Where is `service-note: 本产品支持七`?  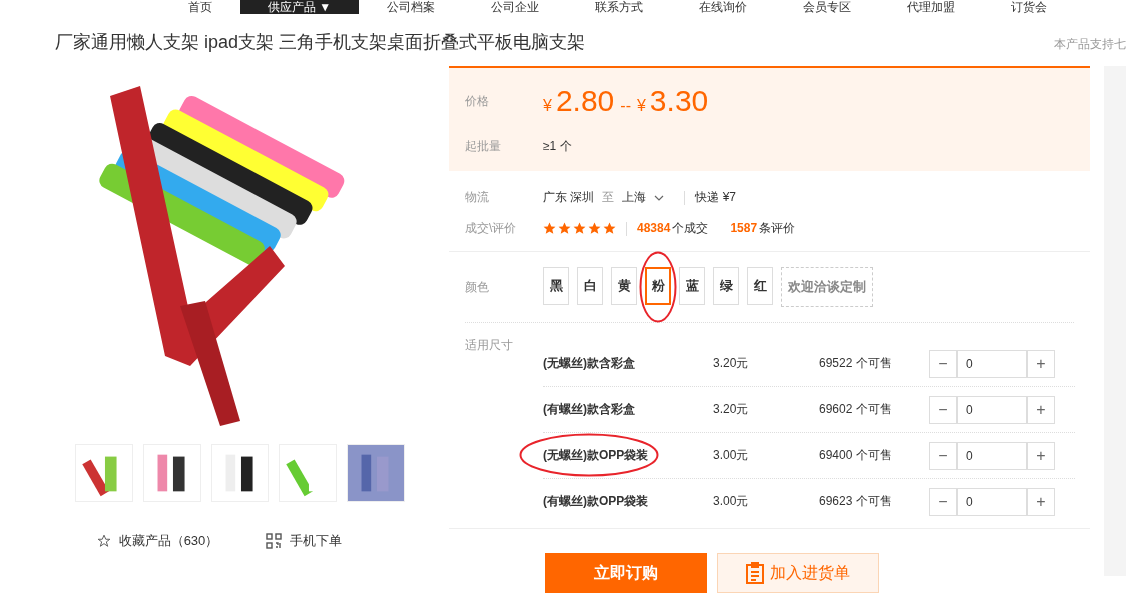
service-note: 本产品支持七 is located at coordinates (1090, 44).